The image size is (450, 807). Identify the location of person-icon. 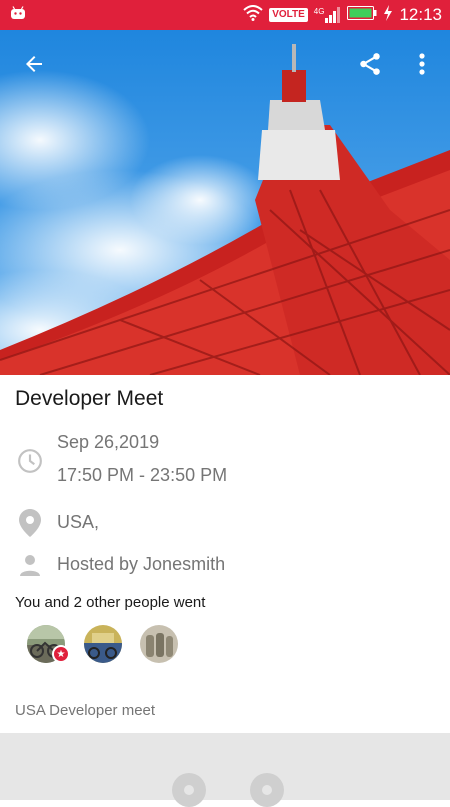
(30, 567).